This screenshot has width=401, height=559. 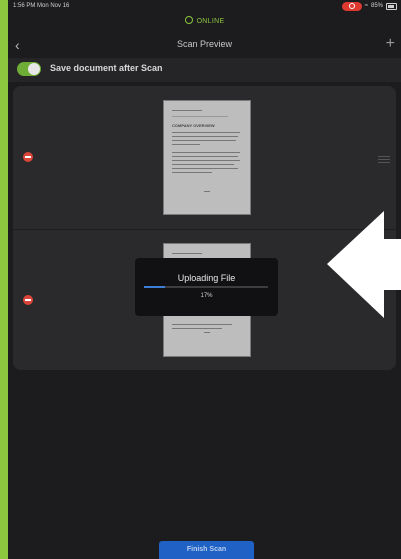 What do you see at coordinates (206, 550) in the screenshot?
I see `finish-scan-button: Finish Scan` at bounding box center [206, 550].